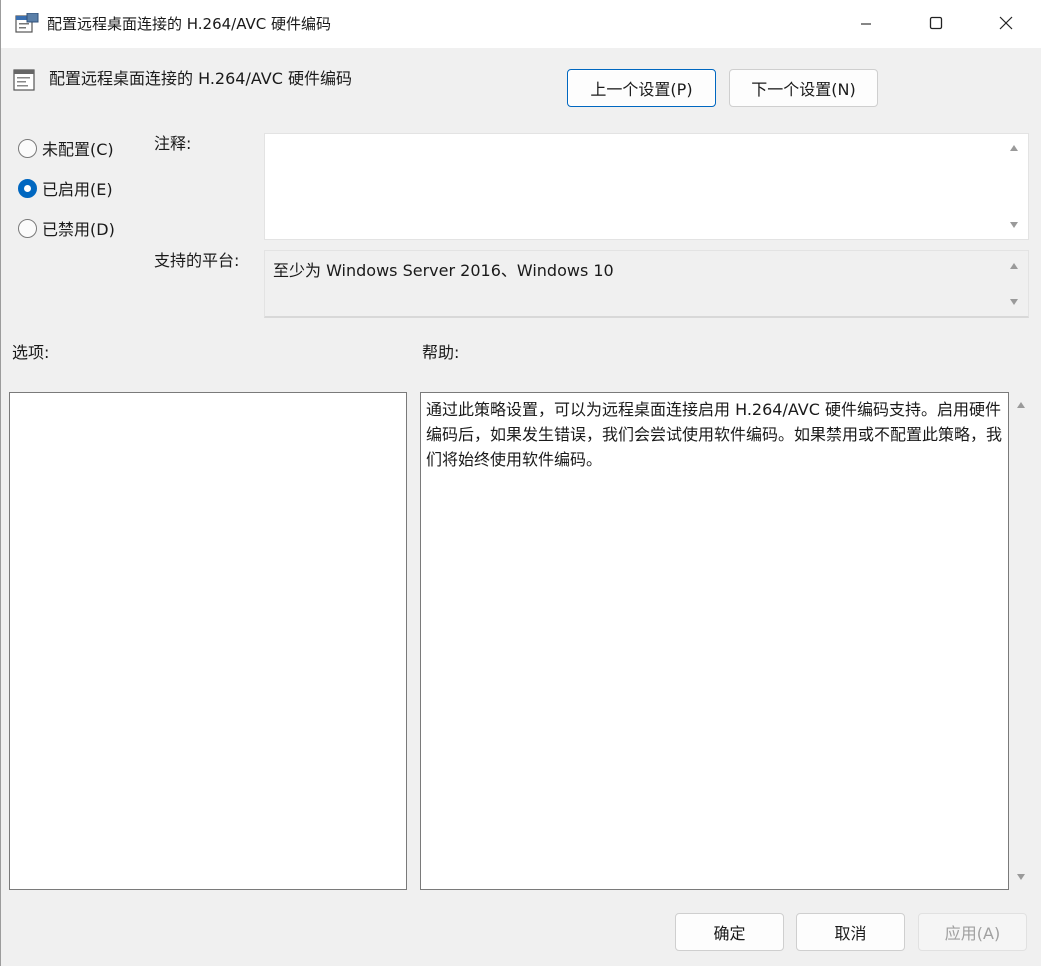 This screenshot has height=966, width=1041. I want to click on policy-title: 配置远程桌面连接的 H.264/AVC 硬件编码, so click(200, 78).